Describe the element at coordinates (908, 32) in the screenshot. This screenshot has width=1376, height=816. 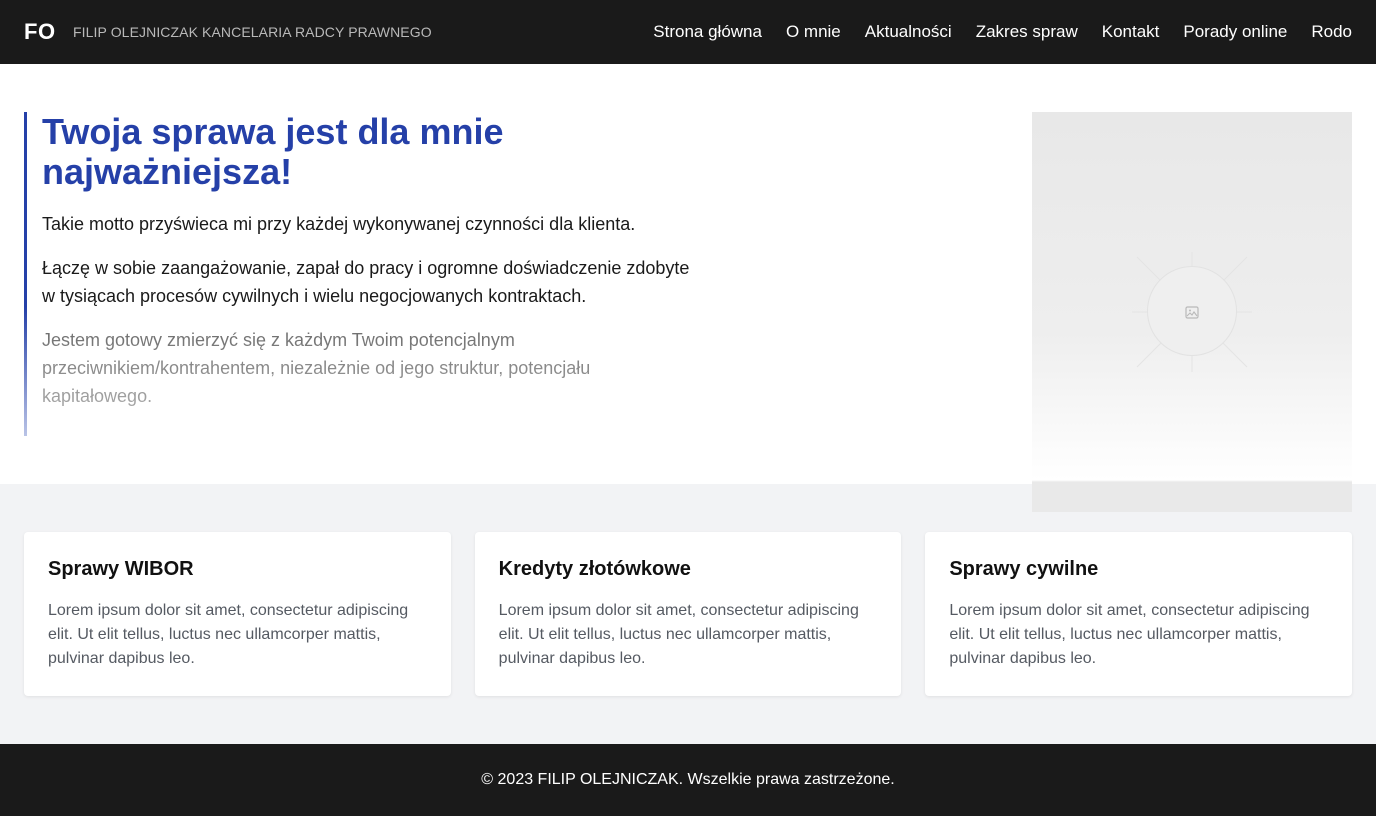
I see `nav-link-news: Aktualności` at that location.